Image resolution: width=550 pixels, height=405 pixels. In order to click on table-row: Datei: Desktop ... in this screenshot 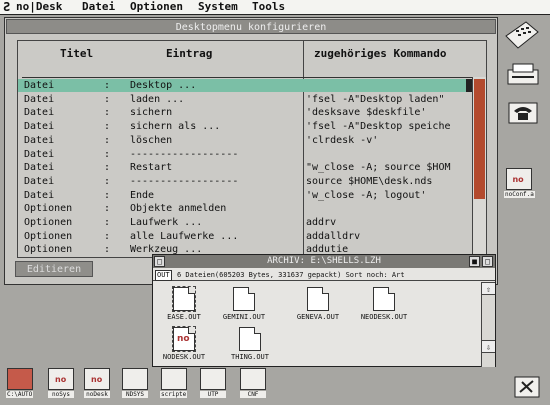, I will do `click(245, 85)`.